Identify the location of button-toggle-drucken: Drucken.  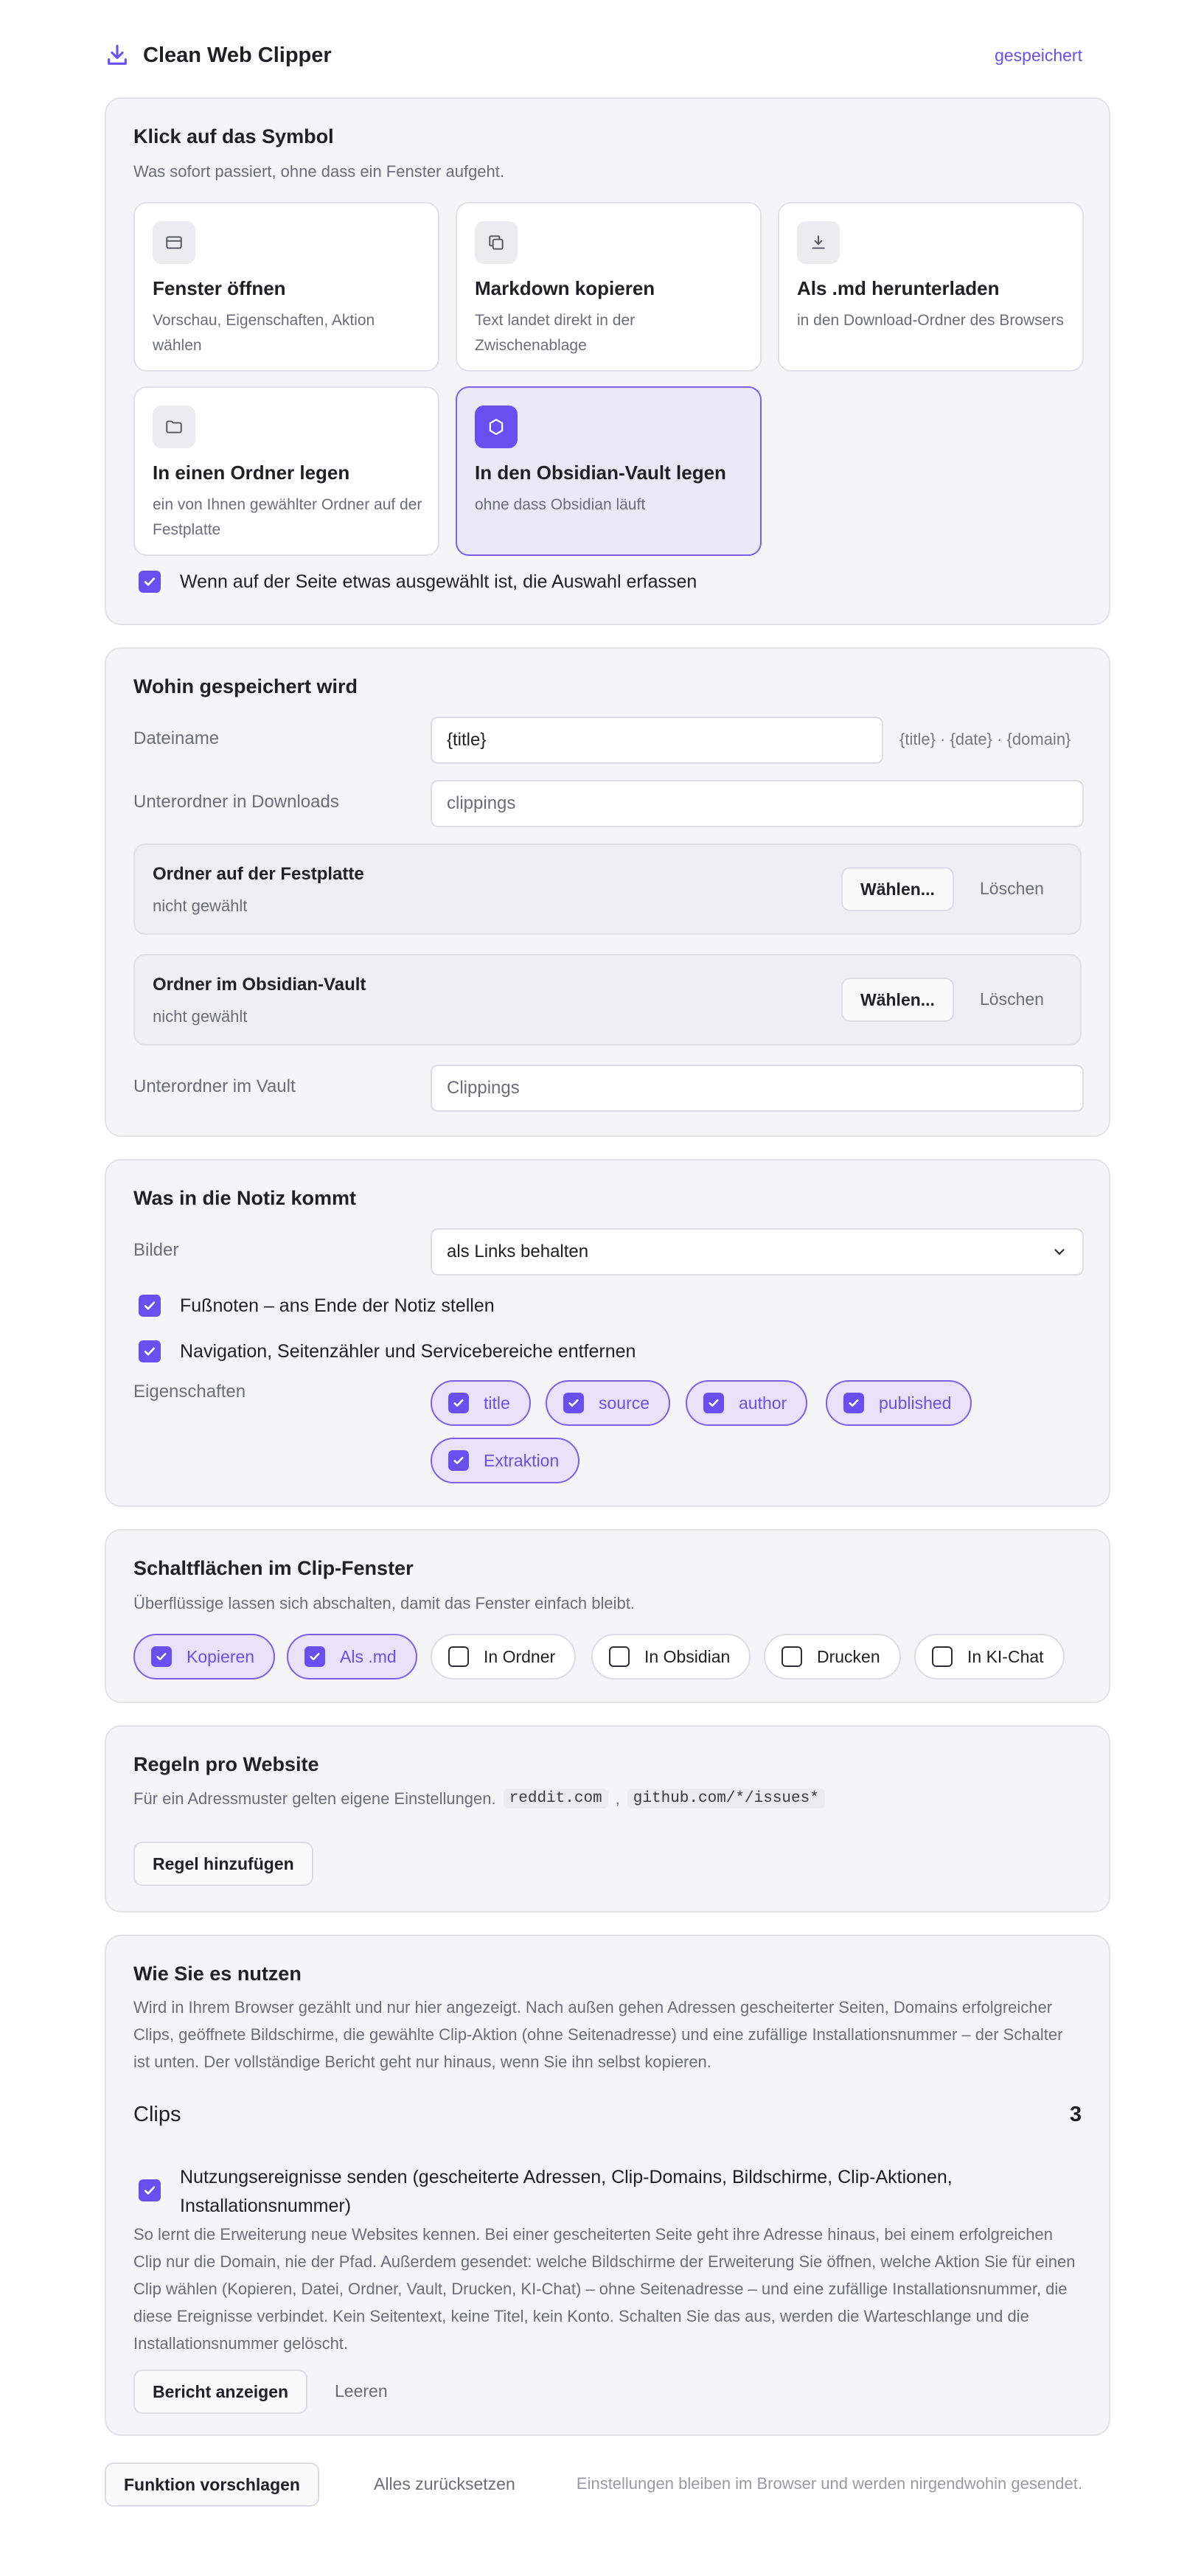
(833, 1656).